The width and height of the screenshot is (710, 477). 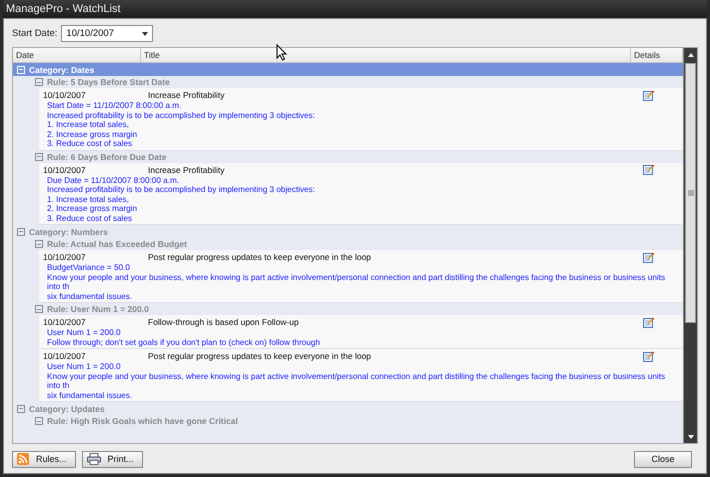 I want to click on rule-label: Rule: 6 Days Before Due Date, so click(x=107, y=157).